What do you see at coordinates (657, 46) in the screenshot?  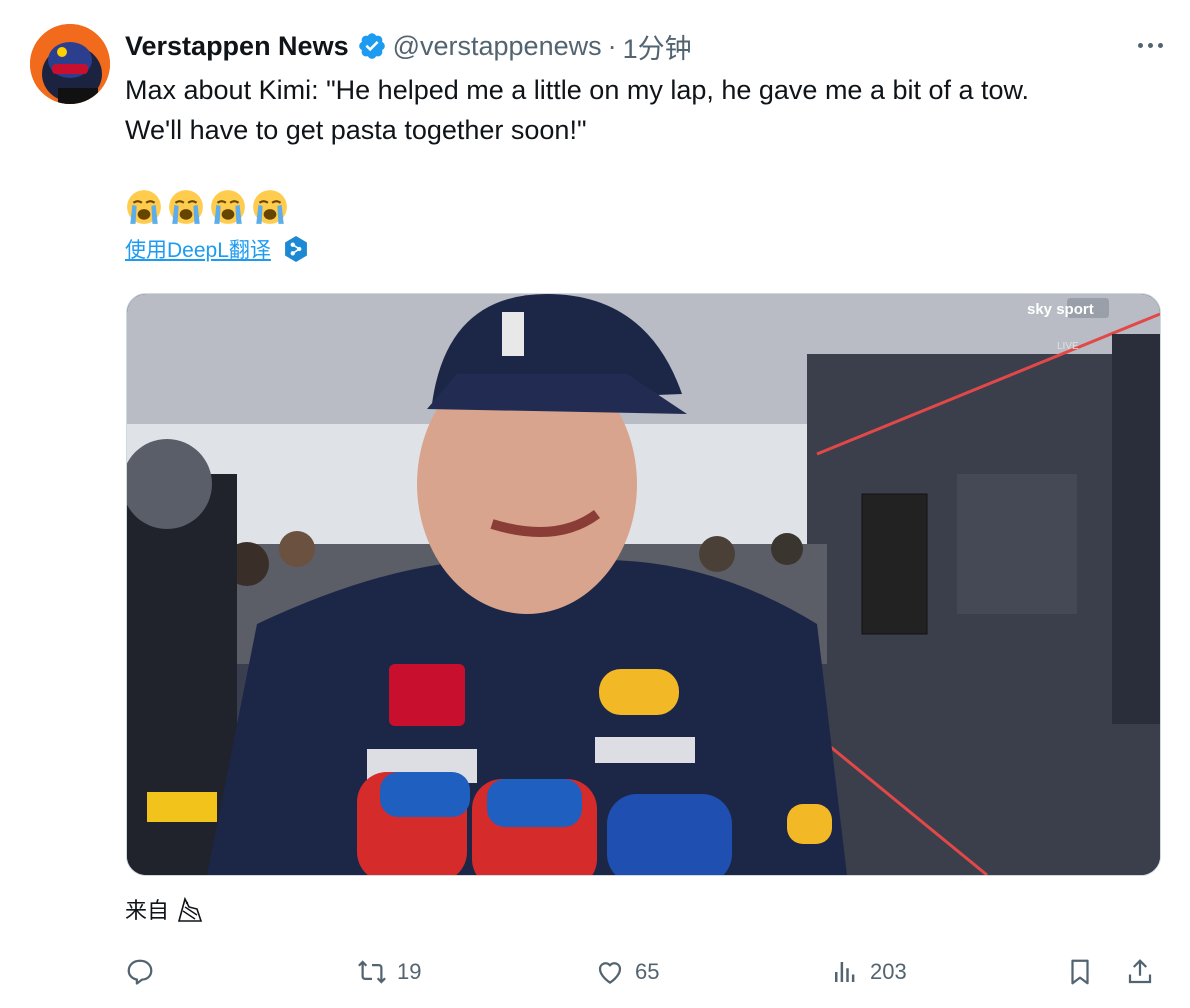 I see `tweet-timestamp: 1分钟` at bounding box center [657, 46].